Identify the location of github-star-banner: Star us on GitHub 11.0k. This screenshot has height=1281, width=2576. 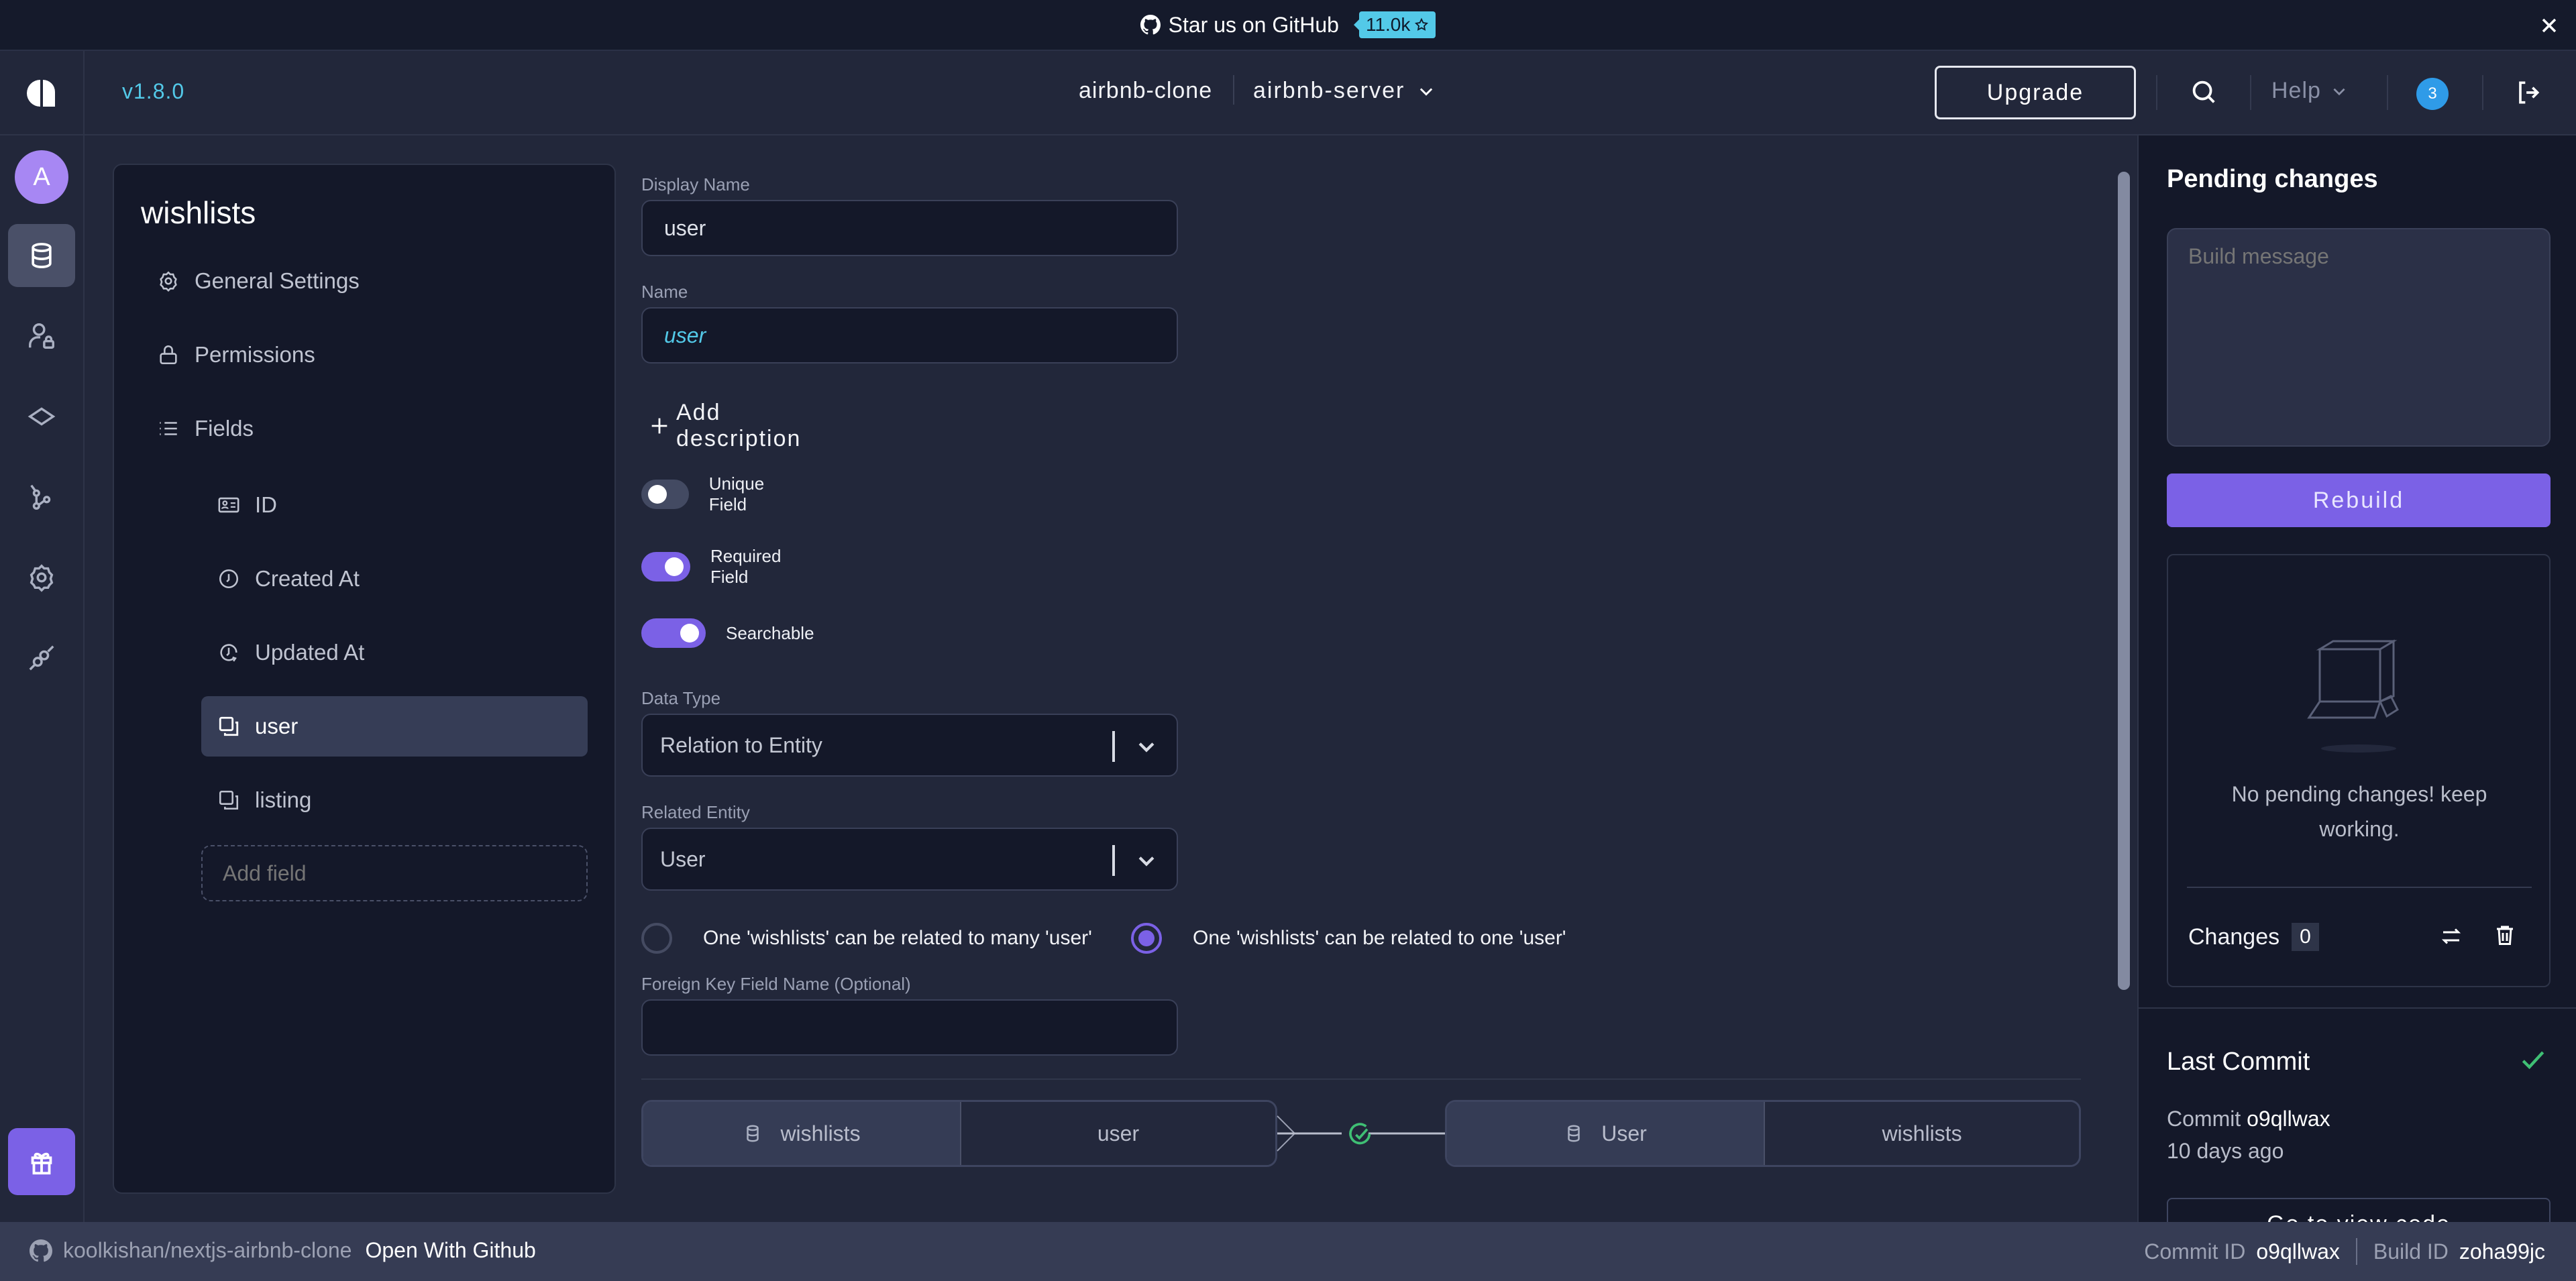
(1288, 26).